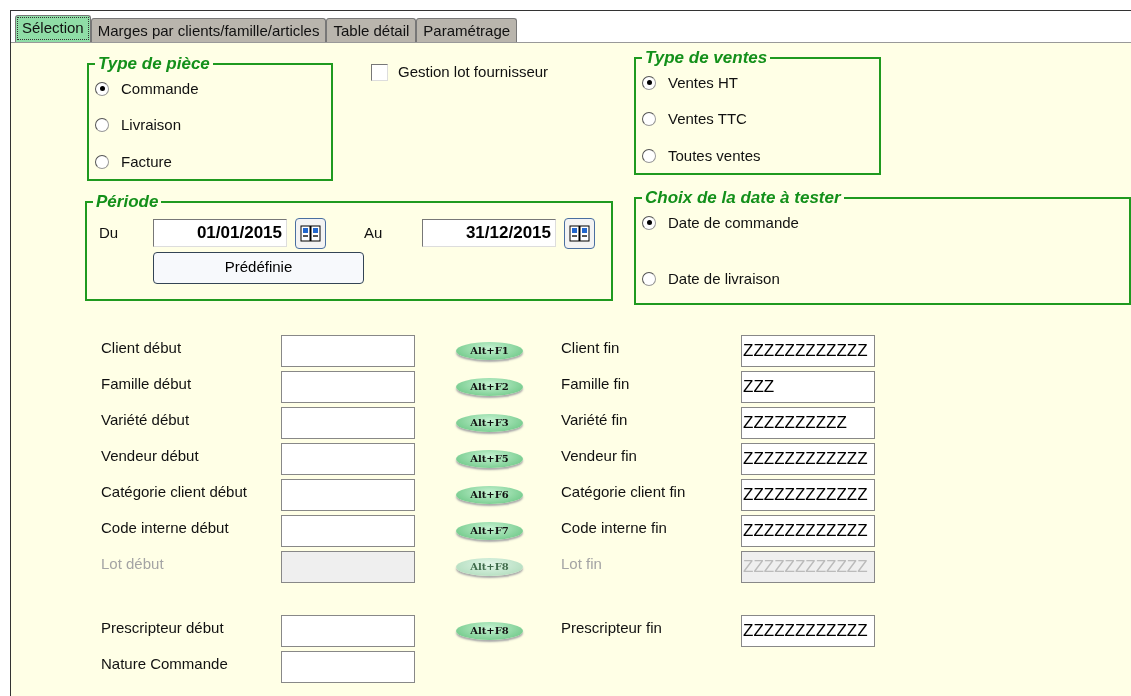 The height and width of the screenshot is (696, 1131). What do you see at coordinates (142, 348) in the screenshot?
I see `field-label: Client début` at bounding box center [142, 348].